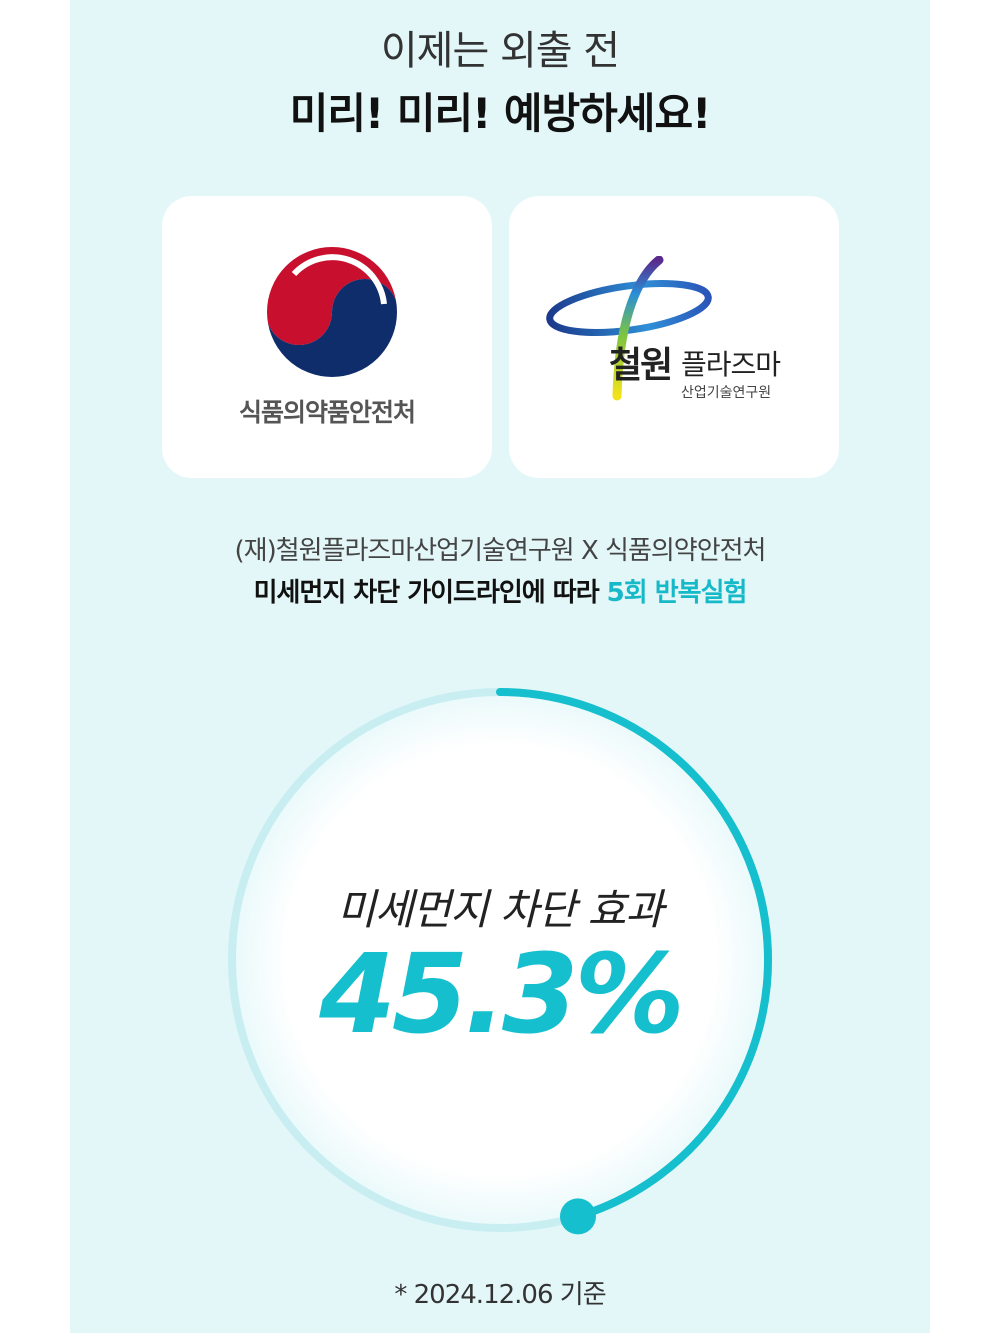 This screenshot has height=1333, width=1000. I want to click on plasma-brand-subtitle: 산업기술연구원, so click(726, 393).